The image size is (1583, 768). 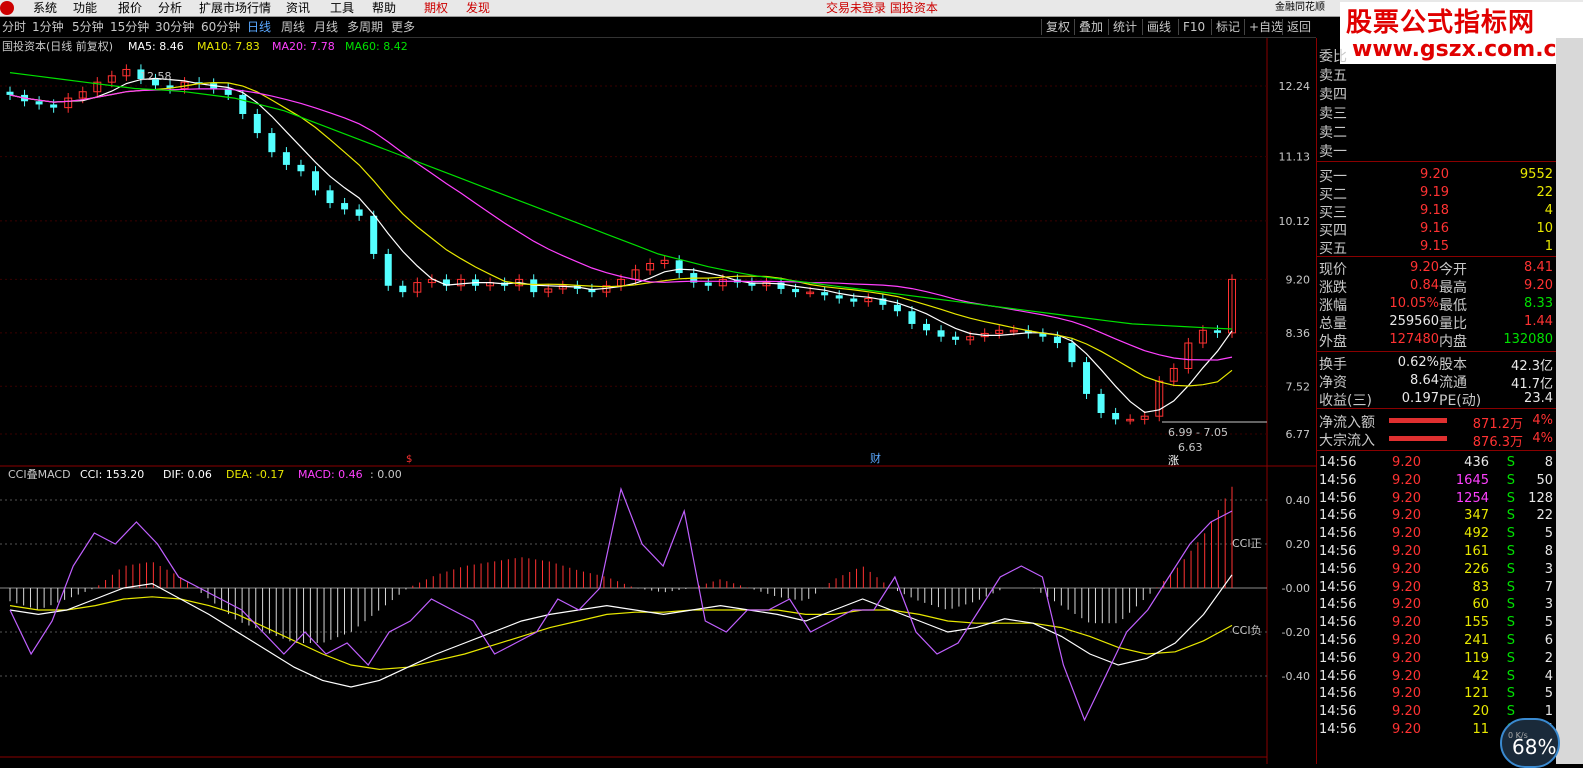 I want to click on ask-5-label: 卖五, so click(x=1333, y=76).